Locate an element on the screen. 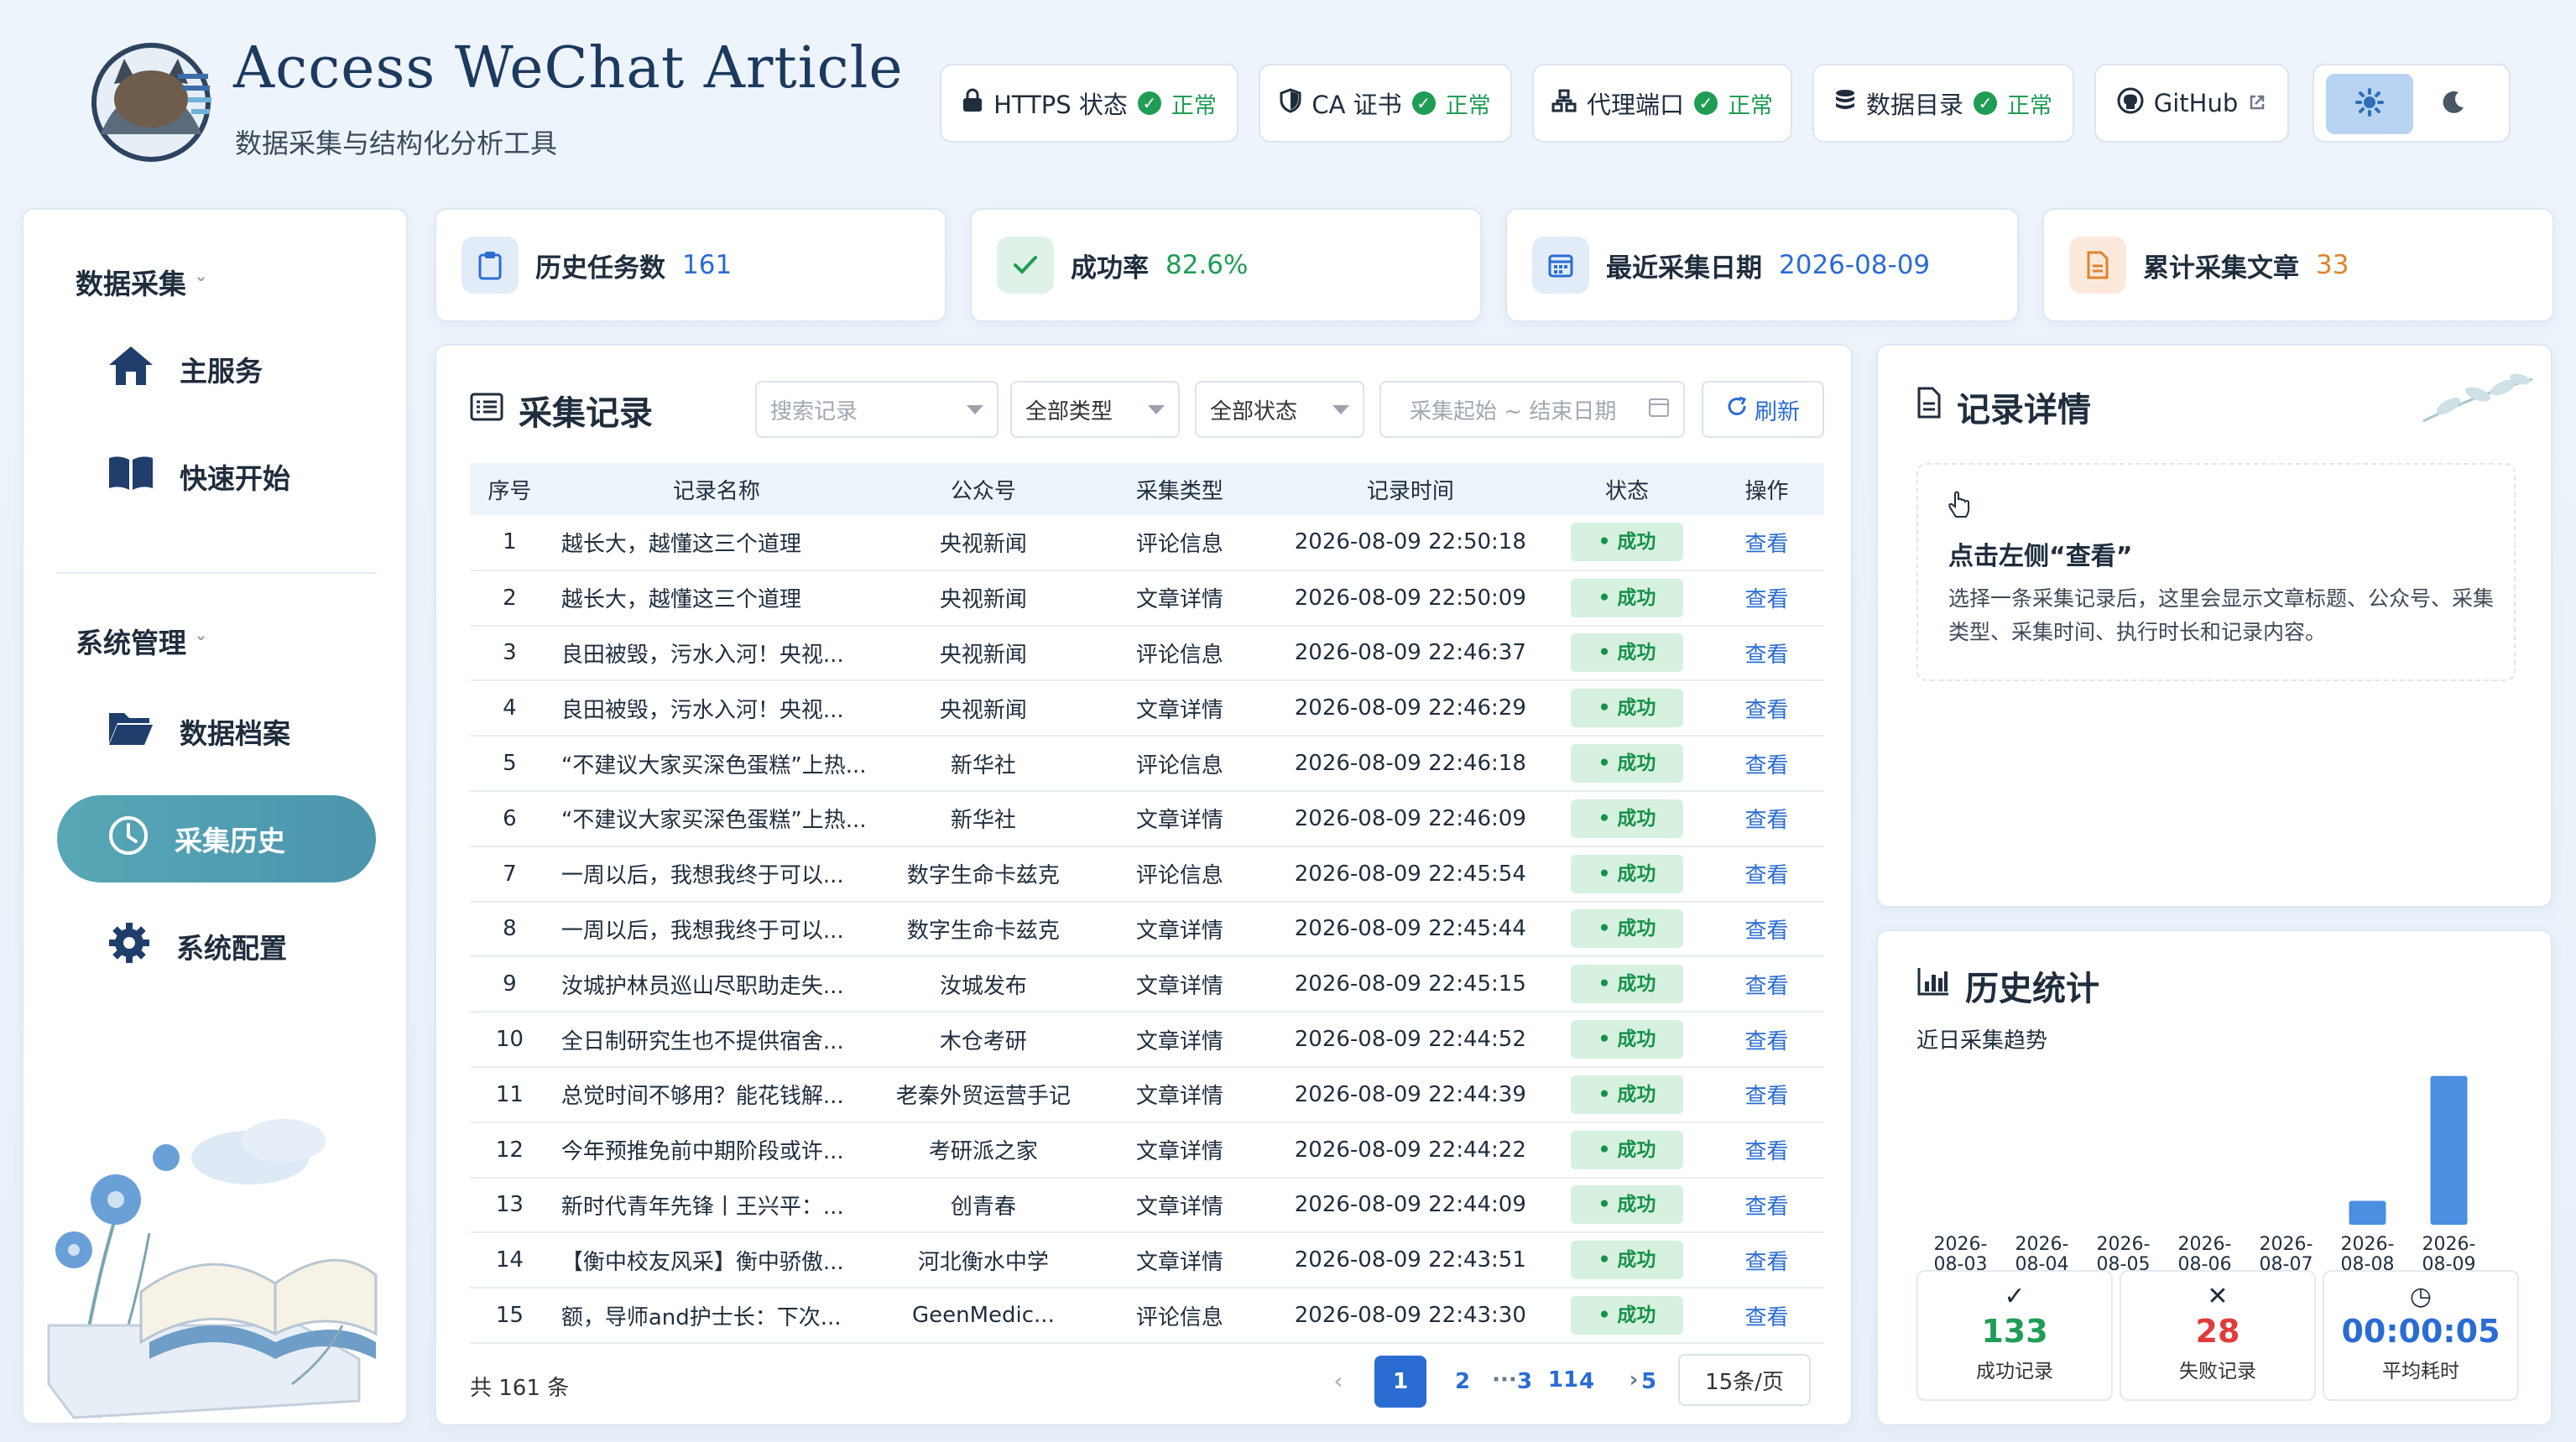 The width and height of the screenshot is (2576, 1442). theme-switch is located at coordinates (2412, 103).